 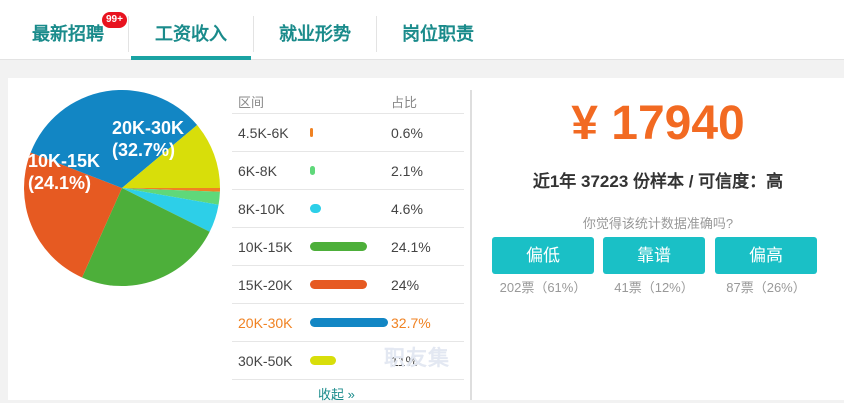 What do you see at coordinates (404, 102) in the screenshot?
I see `column-header-percent: 占比` at bounding box center [404, 102].